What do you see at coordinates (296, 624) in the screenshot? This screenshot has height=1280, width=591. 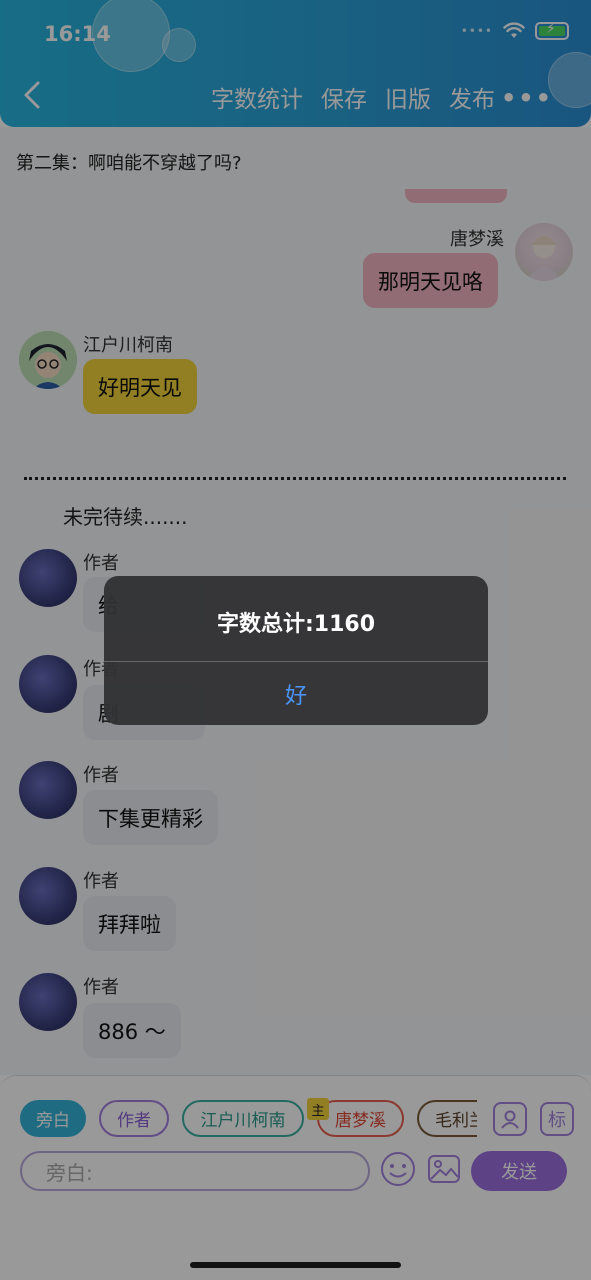 I see `alert-title: 字数总计:1160` at bounding box center [296, 624].